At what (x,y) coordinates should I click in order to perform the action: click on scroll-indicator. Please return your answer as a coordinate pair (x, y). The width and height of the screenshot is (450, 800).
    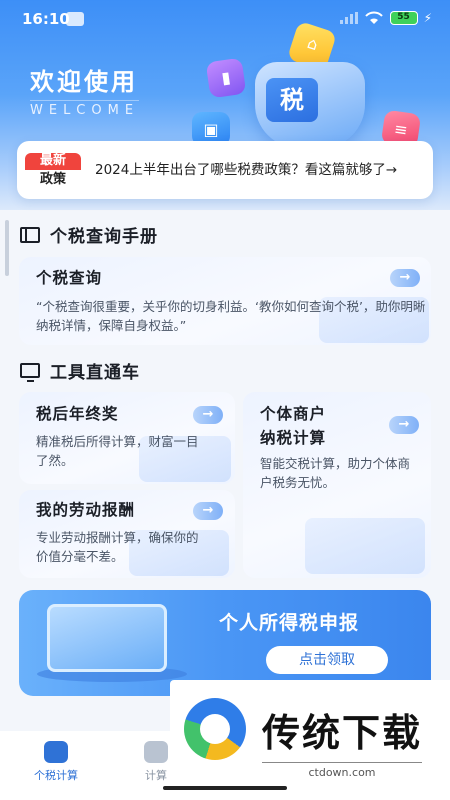
    Looking at the image, I should click on (7, 248).